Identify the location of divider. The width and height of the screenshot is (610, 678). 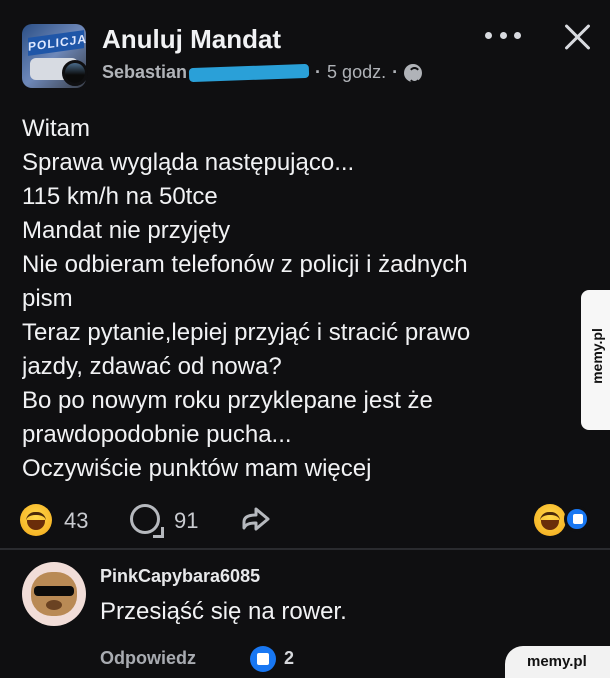
(305, 549).